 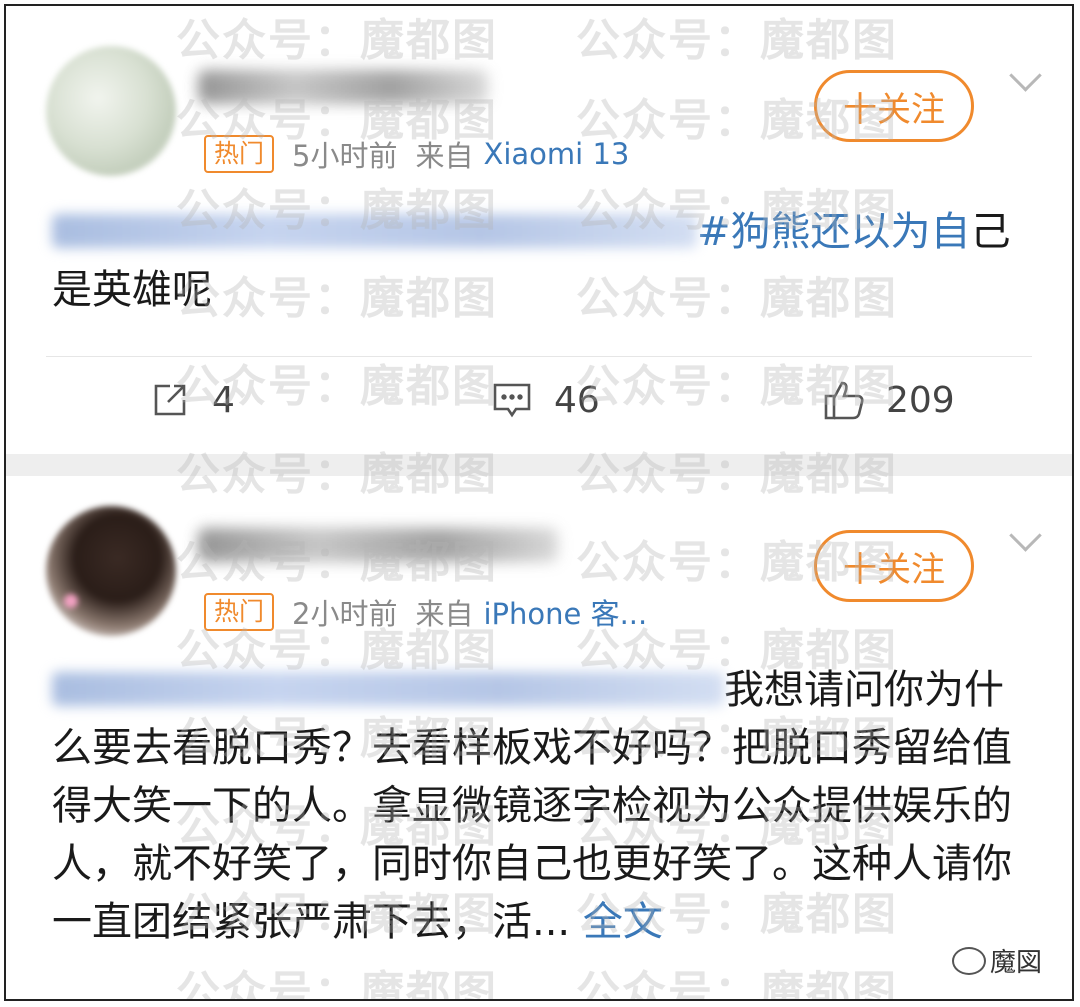 What do you see at coordinates (920, 400) in the screenshot?
I see `like-count: 209` at bounding box center [920, 400].